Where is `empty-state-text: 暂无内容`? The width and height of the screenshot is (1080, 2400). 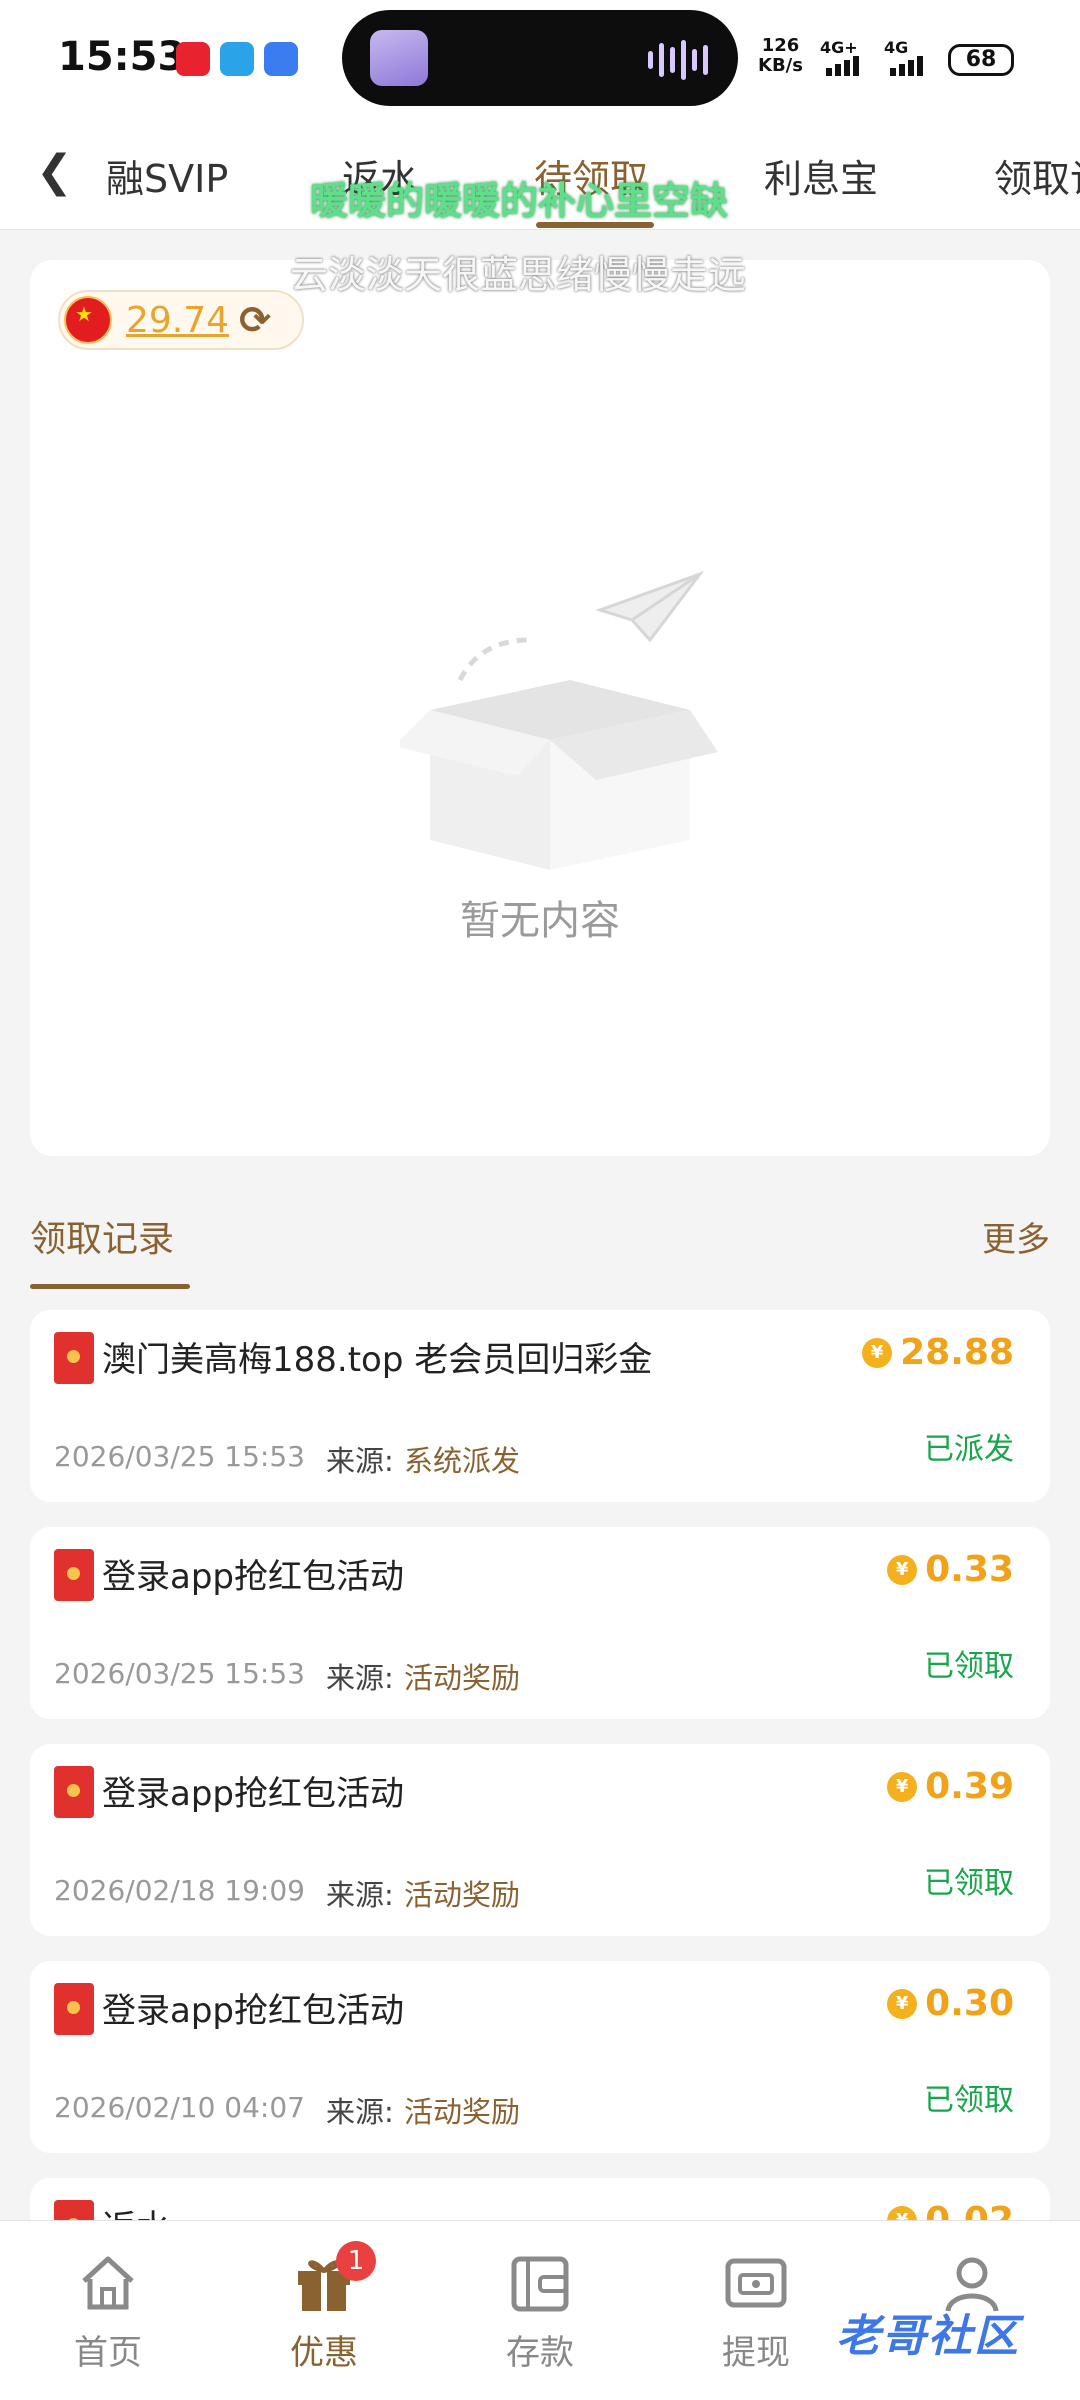 empty-state-text: 暂无内容 is located at coordinates (540, 921).